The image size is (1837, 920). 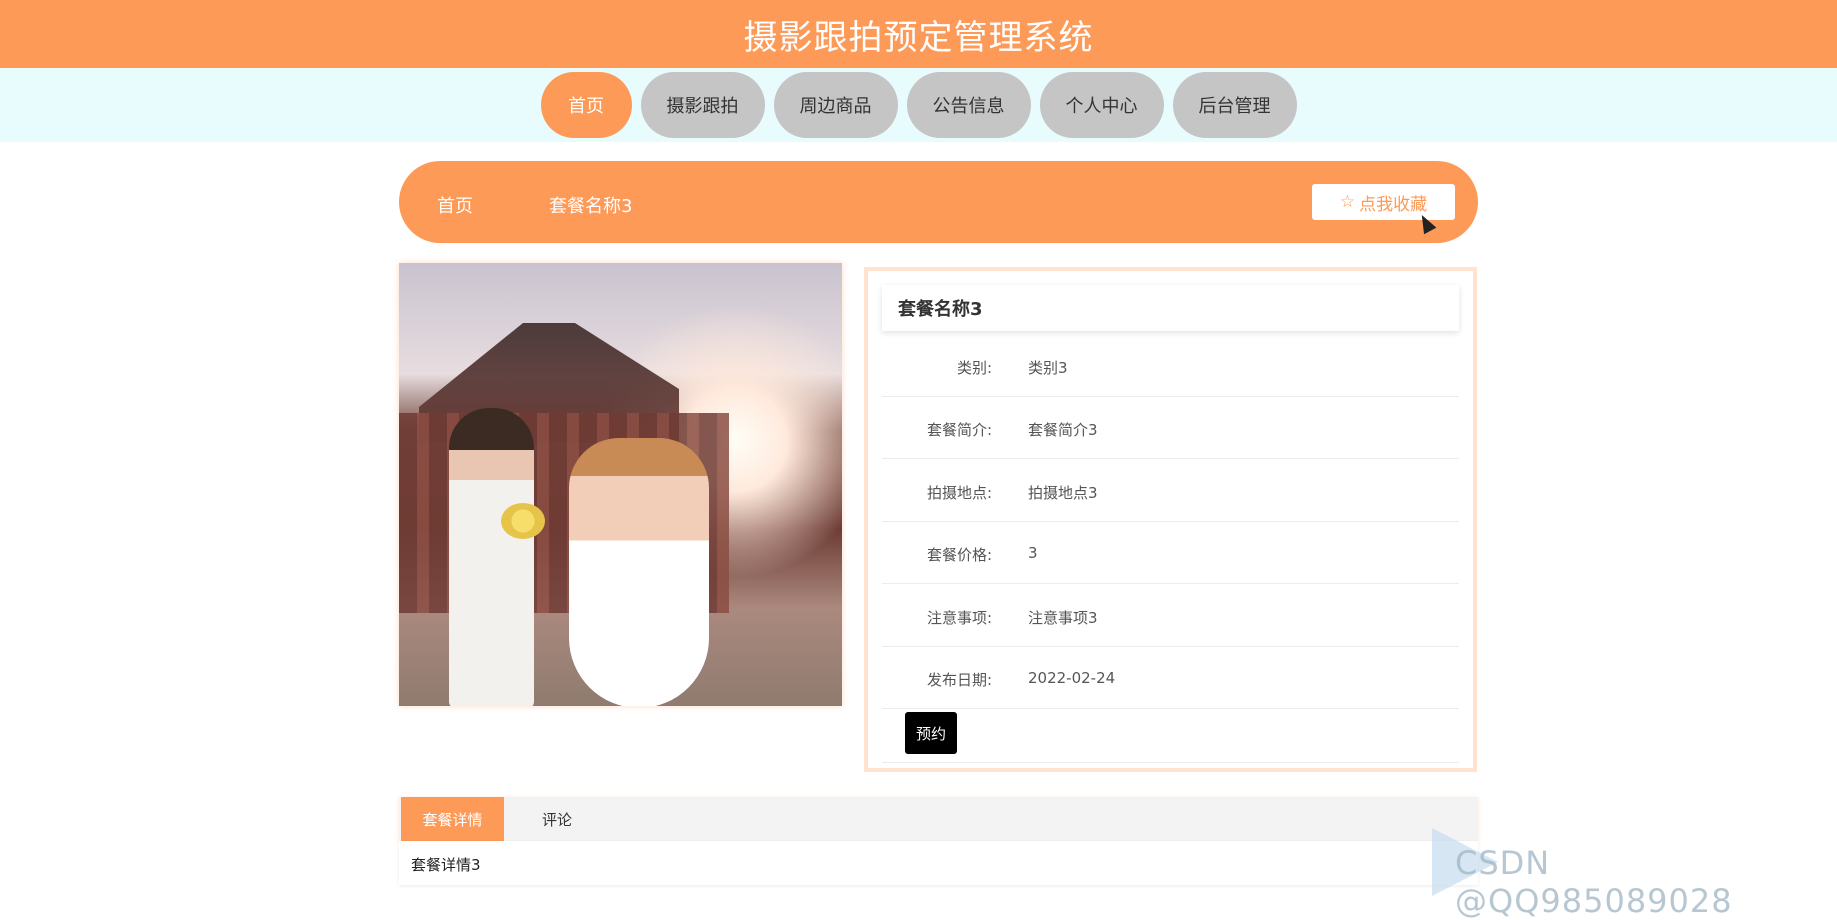 What do you see at coordinates (1170, 678) in the screenshot?
I see `info-row-date: 发布日期: 2022-02-24` at bounding box center [1170, 678].